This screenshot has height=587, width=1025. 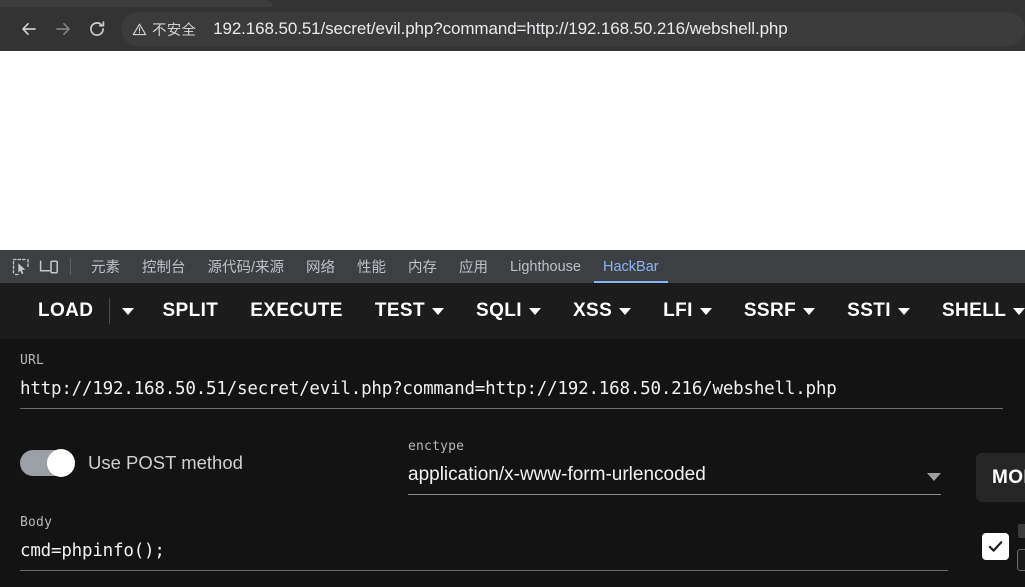 I want to click on hackbar-lfi-menu: LFI, so click(x=687, y=311).